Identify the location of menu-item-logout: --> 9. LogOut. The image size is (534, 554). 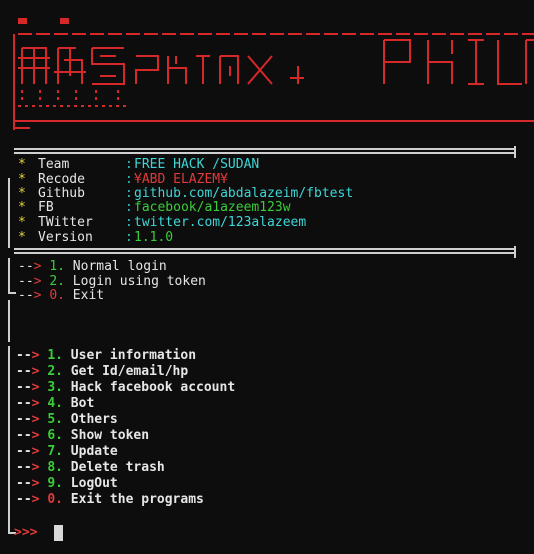
(67, 484).